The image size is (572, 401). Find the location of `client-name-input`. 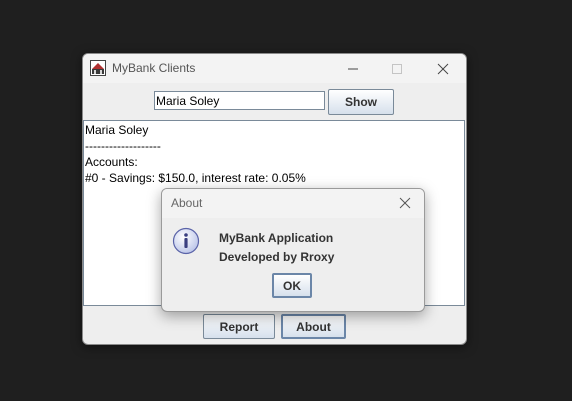

client-name-input is located at coordinates (239, 100).